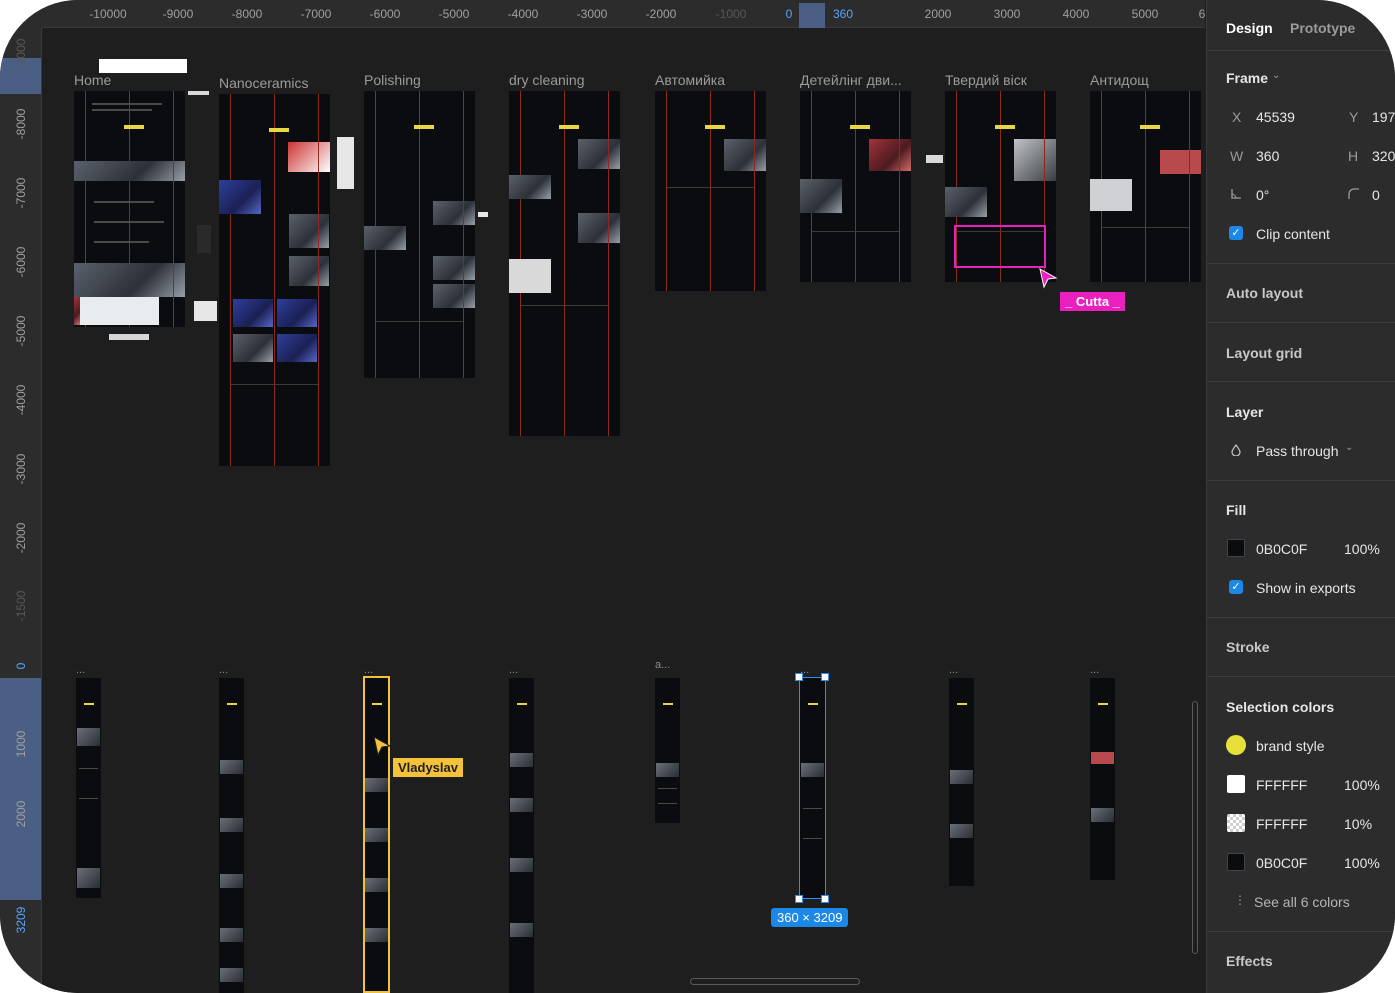 This screenshot has height=993, width=1395. Describe the element at coordinates (690, 80) in the screenshot. I see `frame-label-car-wash: Автомийка` at that location.